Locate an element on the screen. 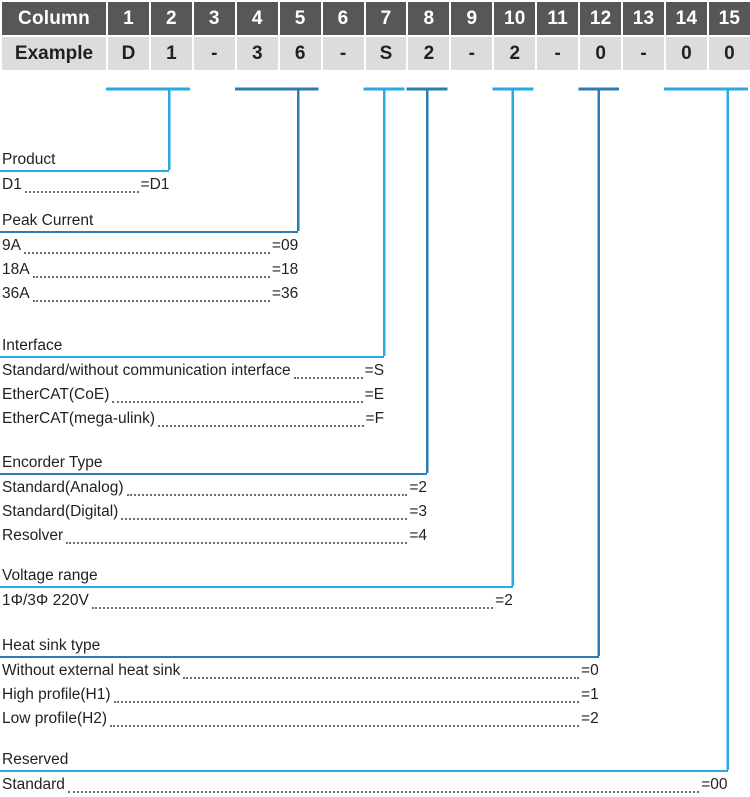 Image resolution: width=750 pixels, height=797 pixels. option-row: Without external heat sink =0 is located at coordinates (299, 671).